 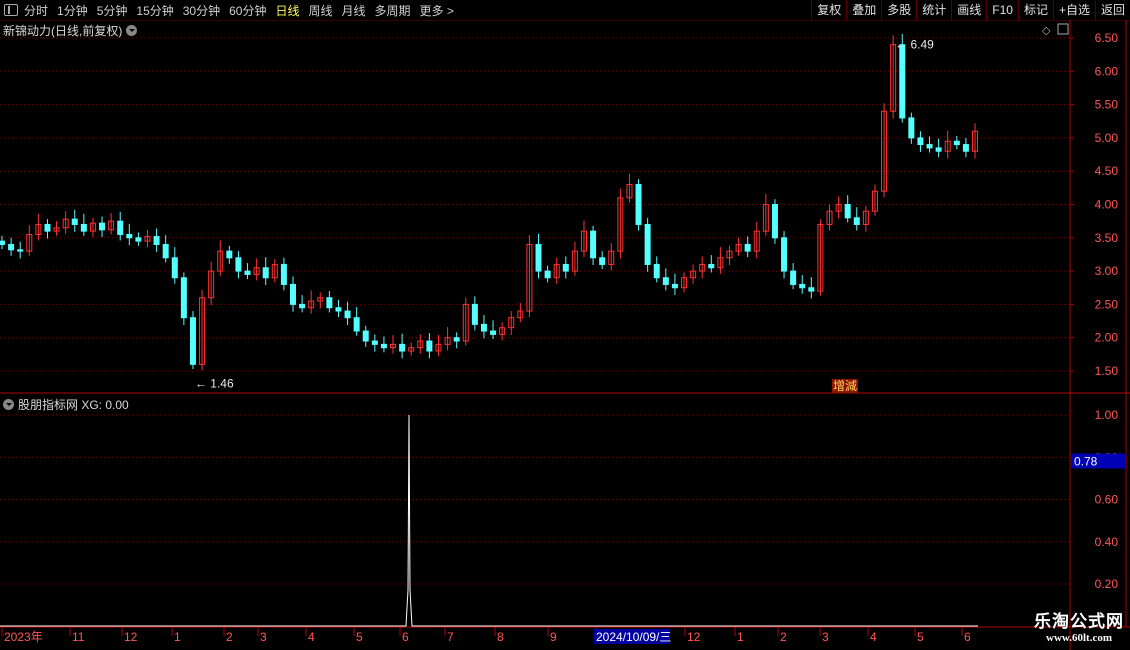 What do you see at coordinates (247, 10) in the screenshot?
I see `period-tab-5: 60分钟` at bounding box center [247, 10].